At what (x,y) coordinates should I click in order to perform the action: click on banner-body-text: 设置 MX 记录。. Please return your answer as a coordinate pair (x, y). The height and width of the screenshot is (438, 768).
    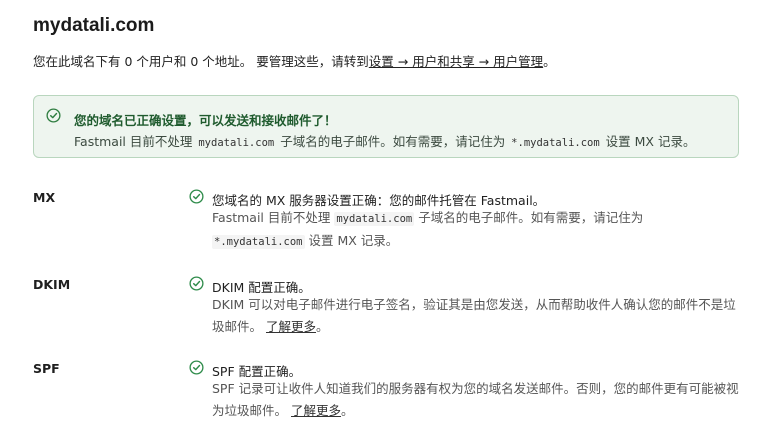
    Looking at the image, I should click on (648, 141).